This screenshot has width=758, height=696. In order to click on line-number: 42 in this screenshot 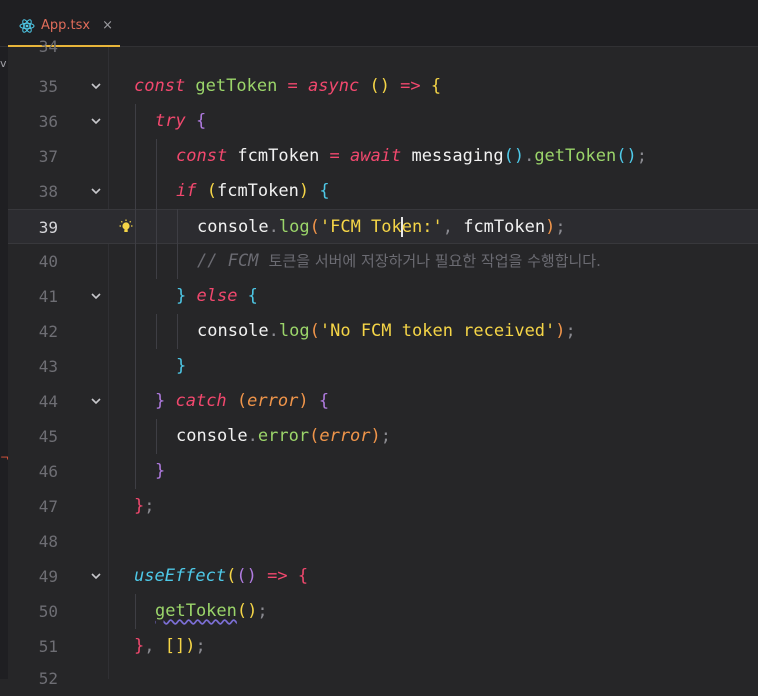, I will do `click(33, 331)`.